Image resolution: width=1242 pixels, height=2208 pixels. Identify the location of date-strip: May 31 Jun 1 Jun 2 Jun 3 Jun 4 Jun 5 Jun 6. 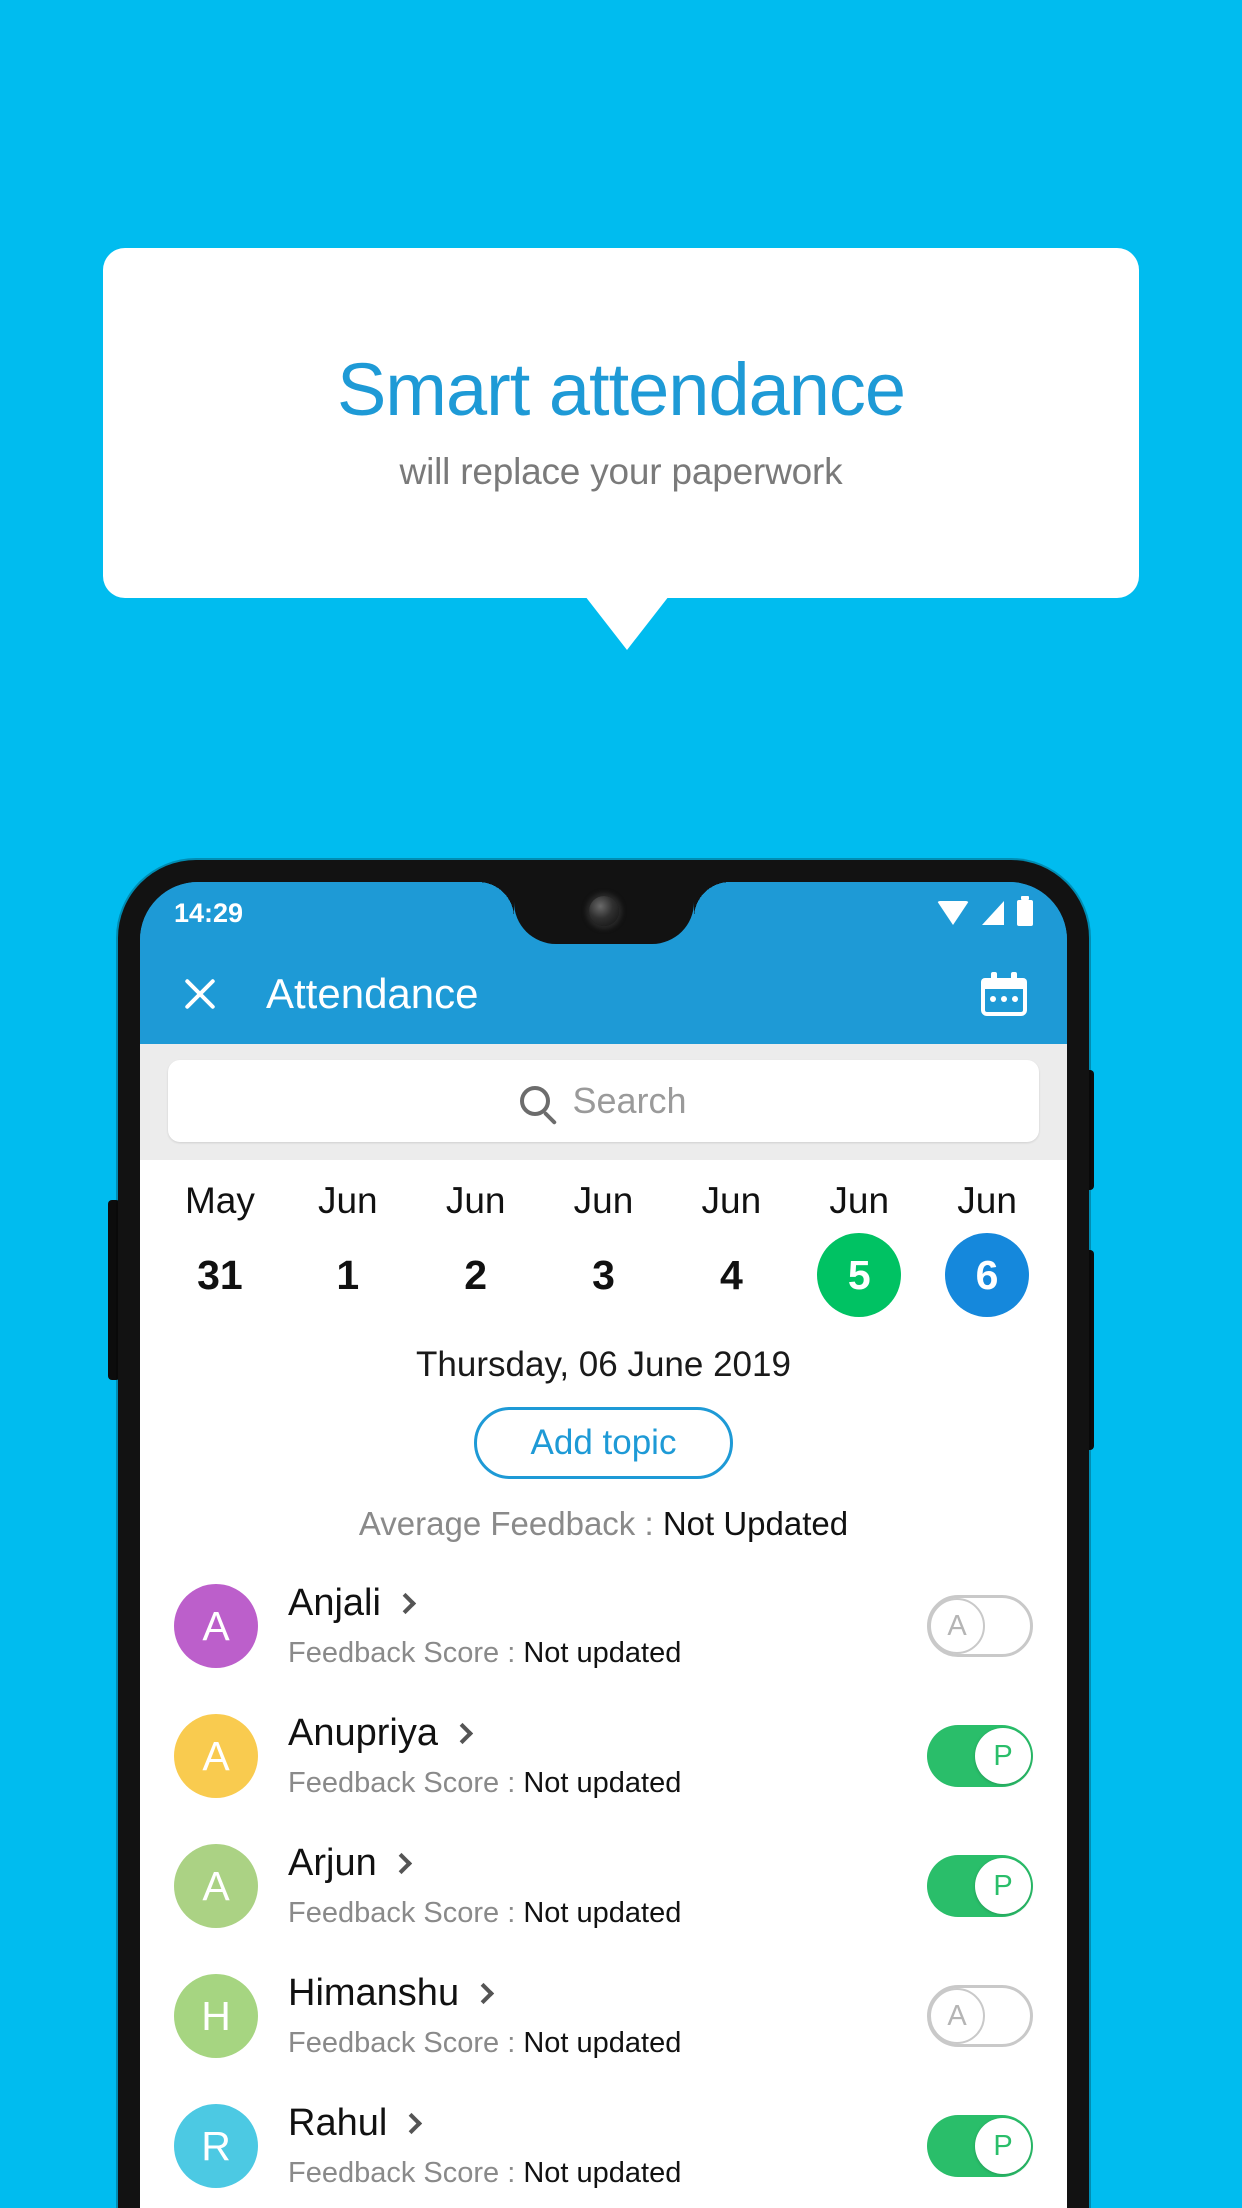
(603, 1243).